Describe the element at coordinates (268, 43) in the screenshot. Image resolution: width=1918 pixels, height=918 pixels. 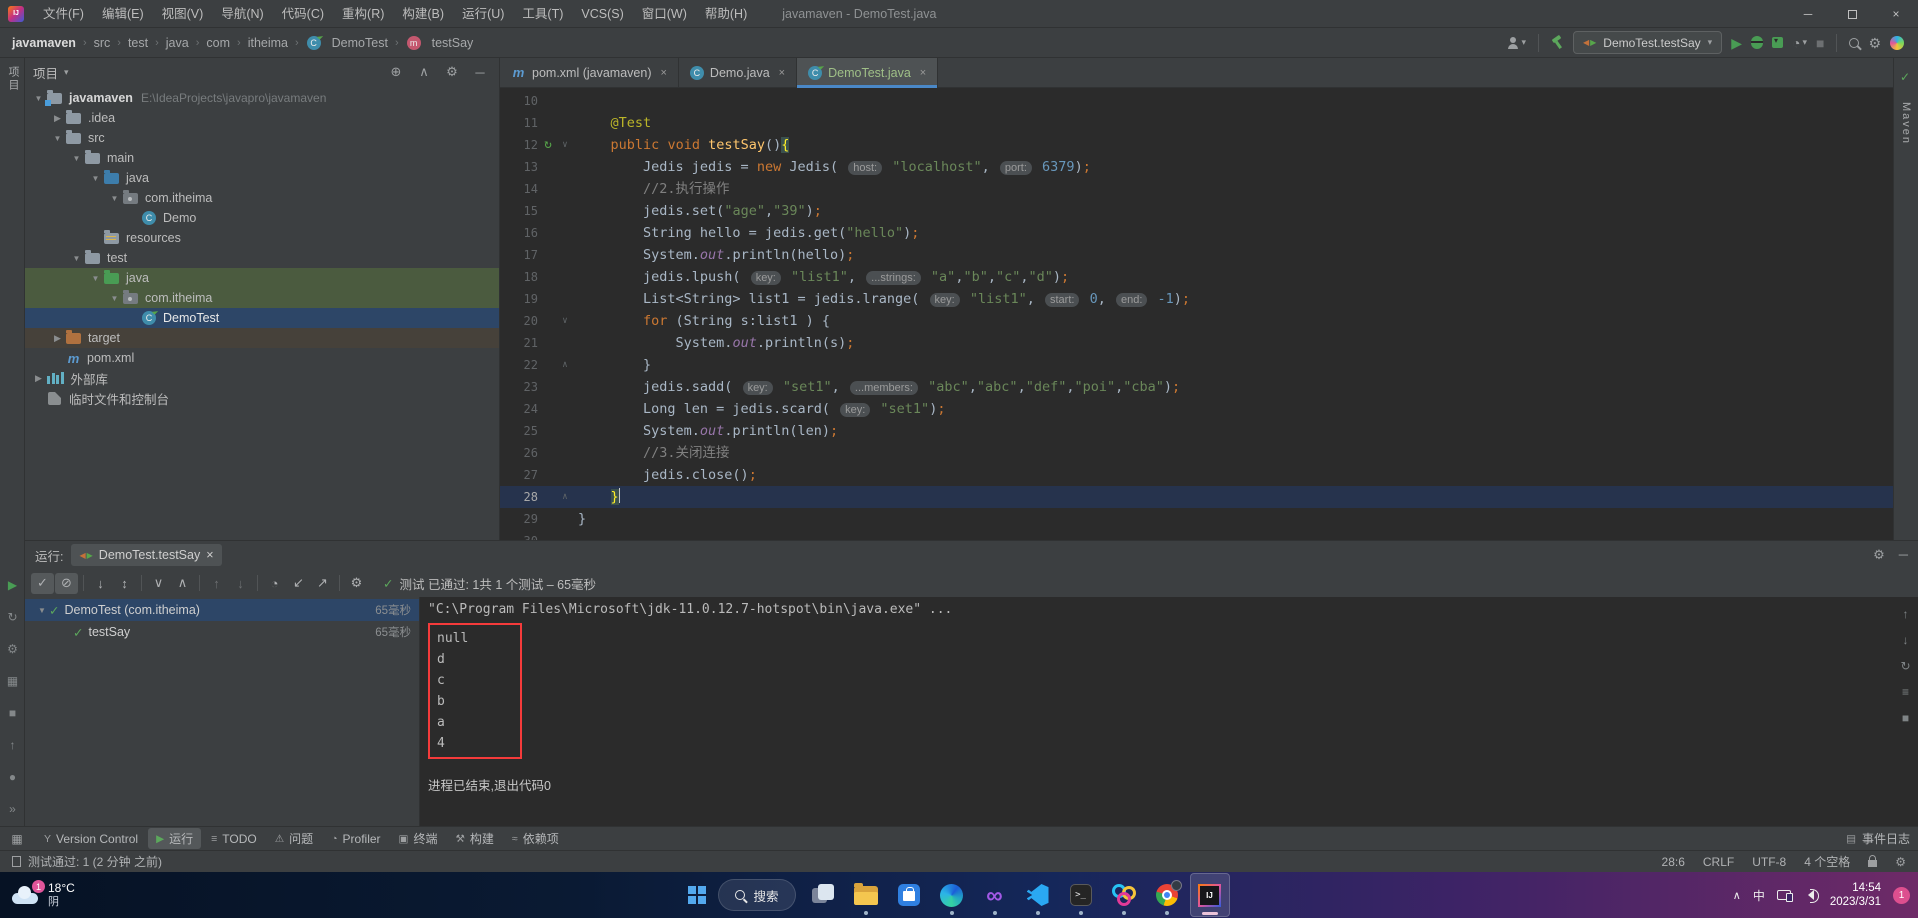
I see `breadcrumb-item: itheima` at that location.